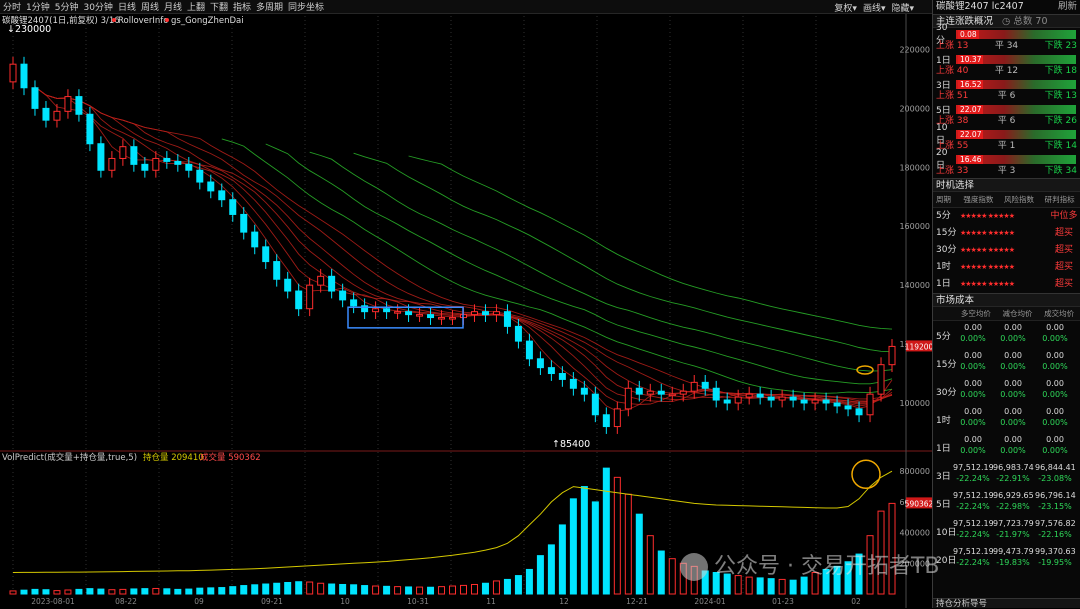 The height and width of the screenshot is (609, 1080). What do you see at coordinates (97, 6) in the screenshot?
I see `period-3: 30分钟` at bounding box center [97, 6].